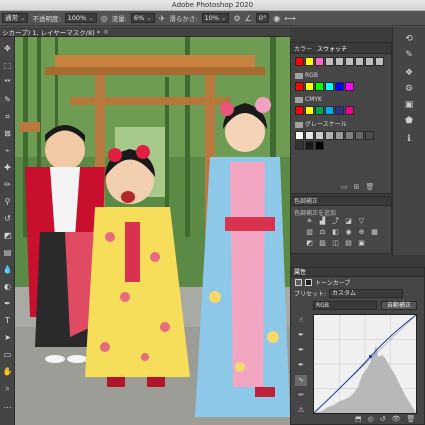  What do you see at coordinates (344, 187) in the screenshot?
I see `folder-new-icon: ▭` at bounding box center [344, 187].